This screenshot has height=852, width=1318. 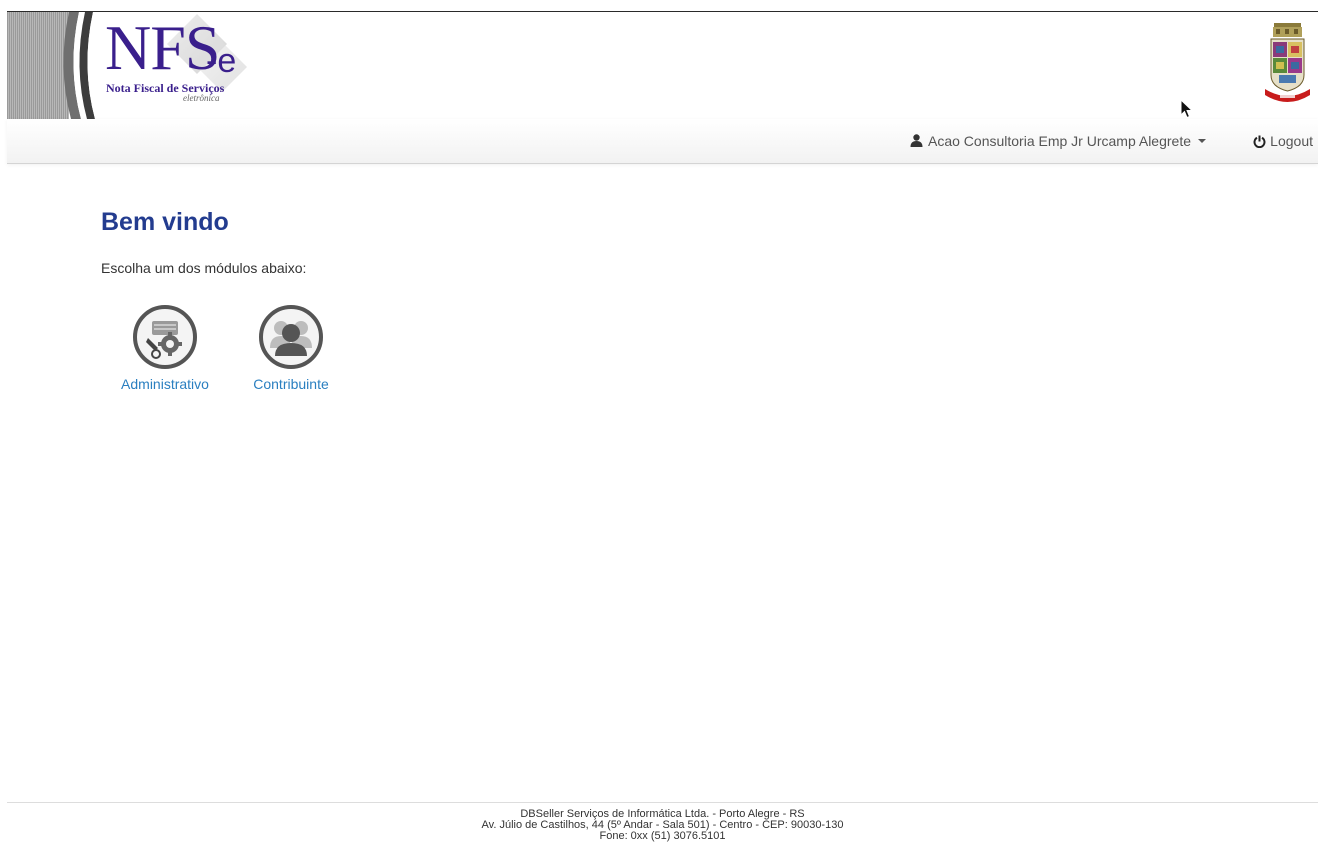 I want to click on mouse-cursor-icon, so click(x=1187, y=109).